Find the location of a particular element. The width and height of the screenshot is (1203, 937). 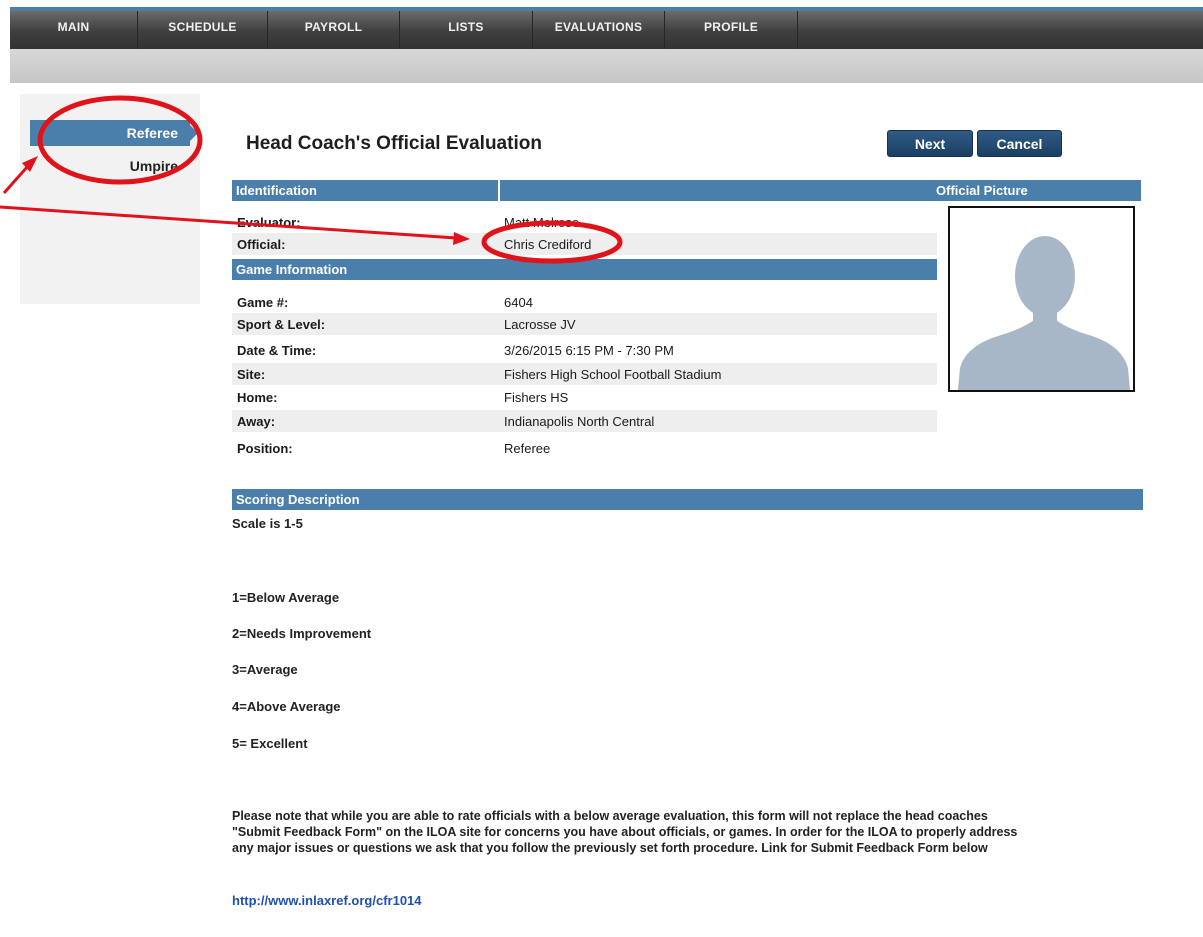

annotation-arrow-line-left is located at coordinates (16, 179).